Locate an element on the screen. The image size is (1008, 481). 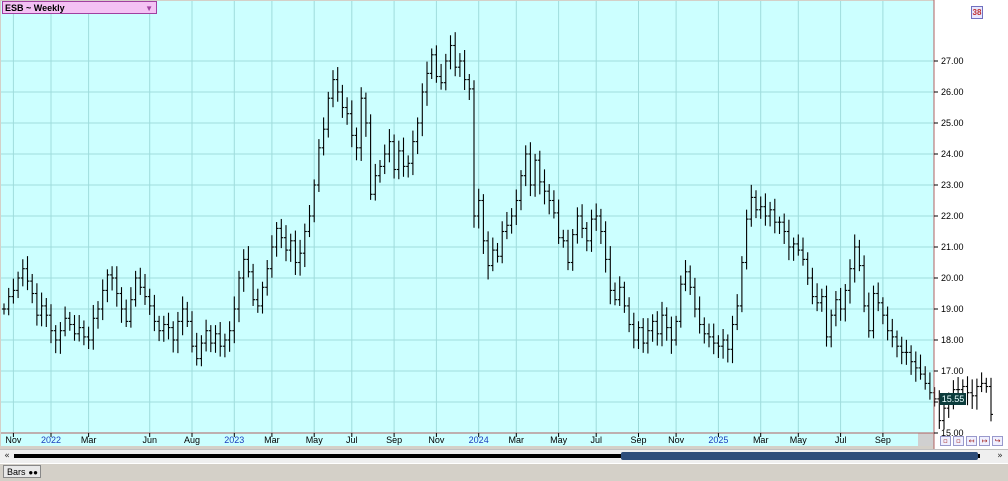
y-tick-label: 26.00 is located at coordinates (952, 92).